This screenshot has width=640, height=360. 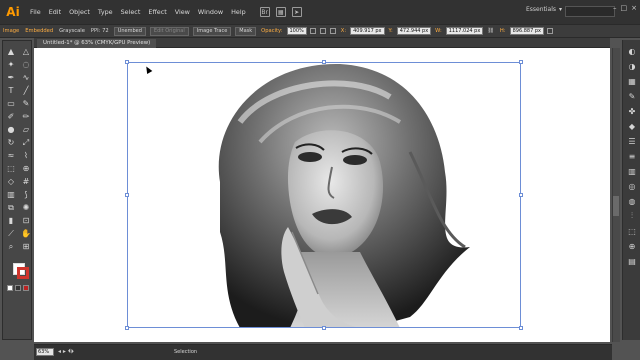 I want to click on resize-handle-right, so click(x=521, y=195).